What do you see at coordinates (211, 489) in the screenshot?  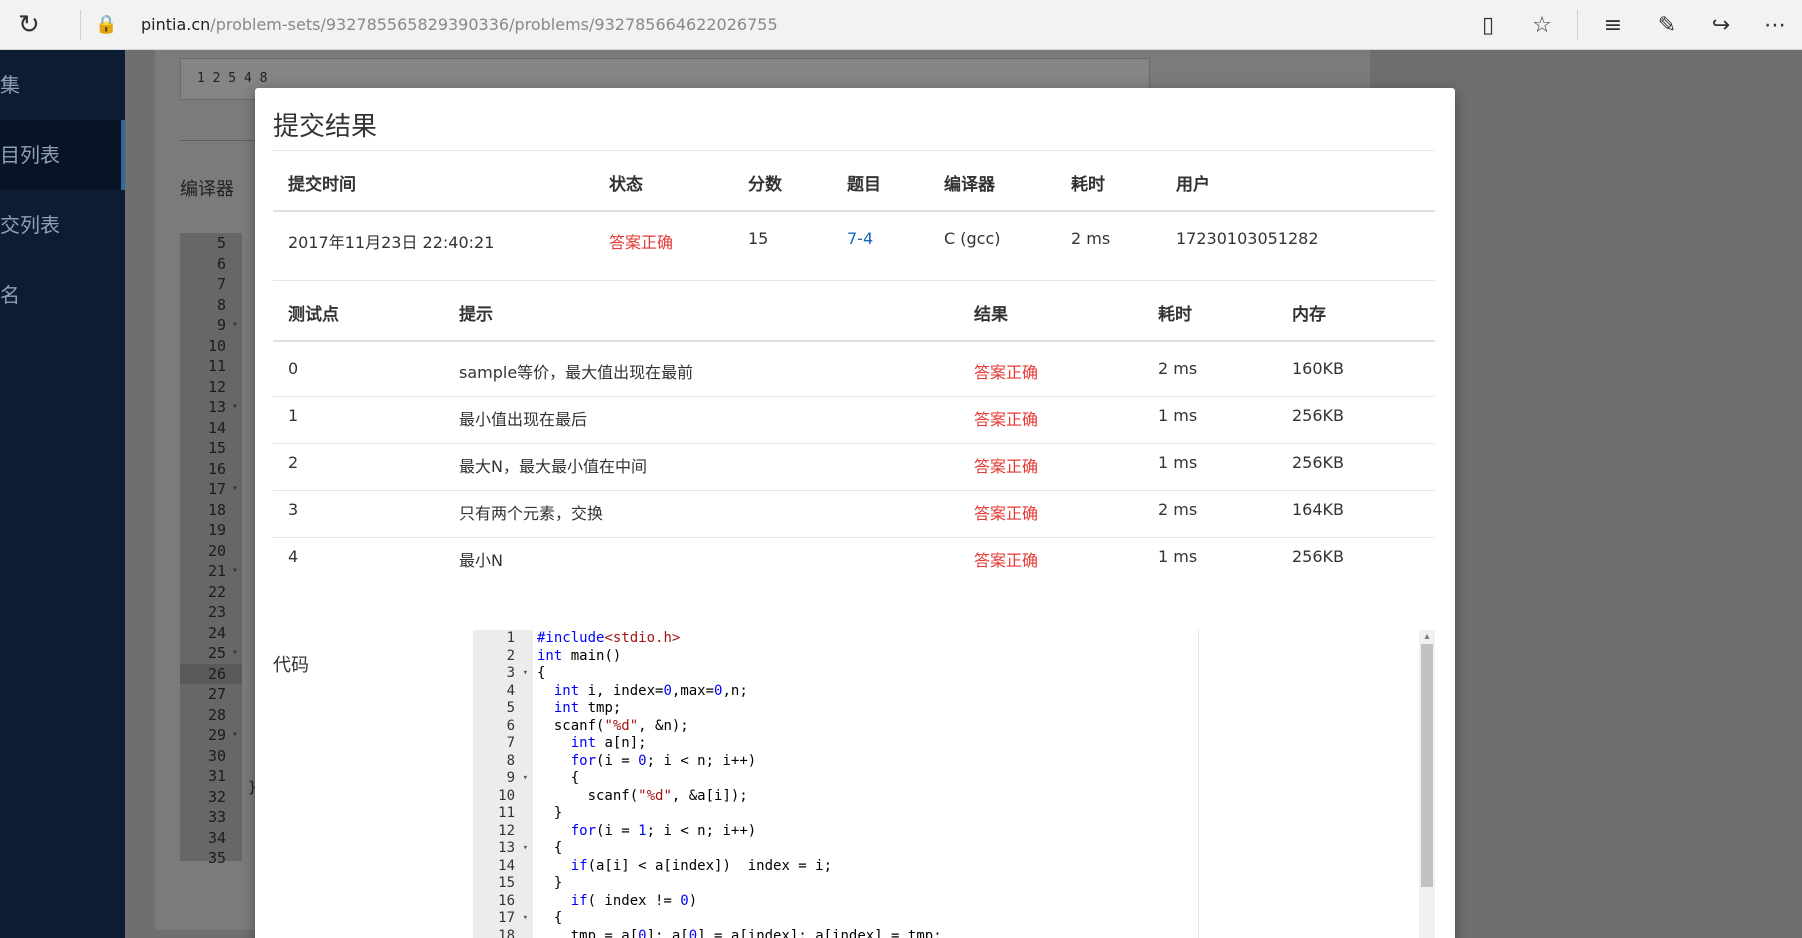 I see `gutter-line-number: 17` at bounding box center [211, 489].